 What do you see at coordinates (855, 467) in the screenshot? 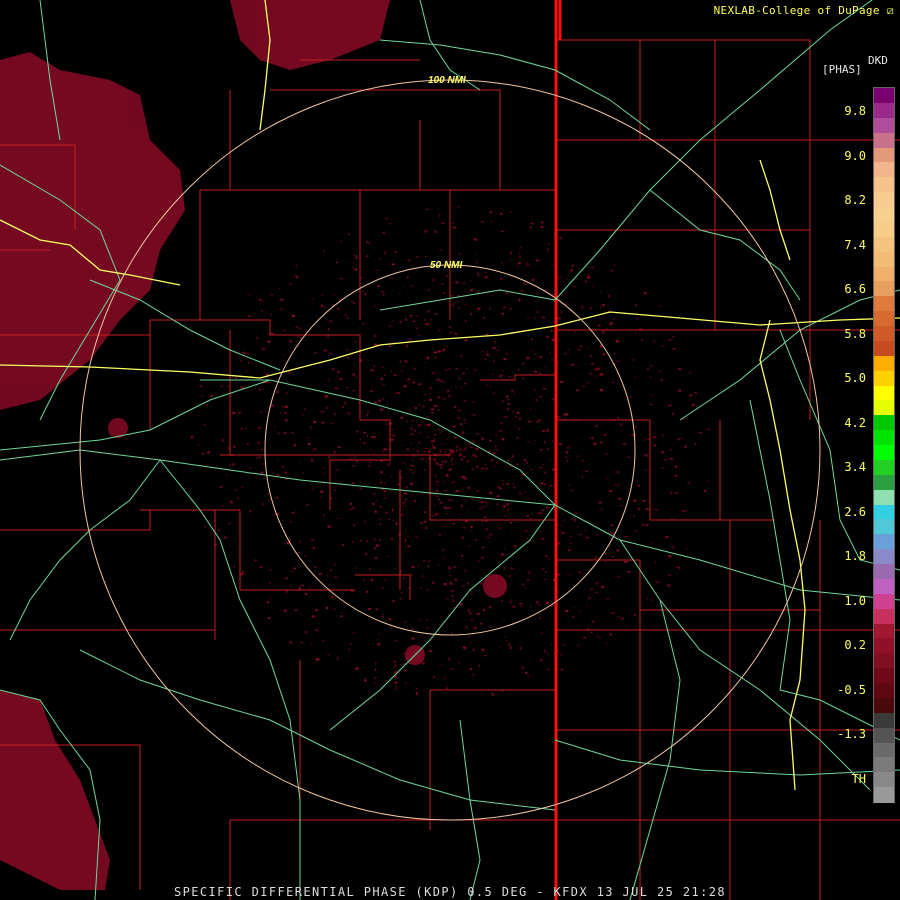
I see `colorbar-tick-label: 3.4` at bounding box center [855, 467].